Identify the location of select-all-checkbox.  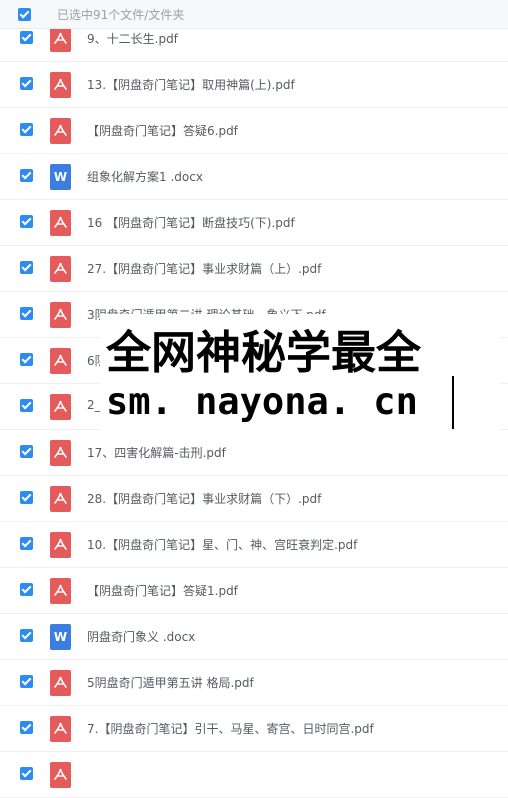
(24, 14).